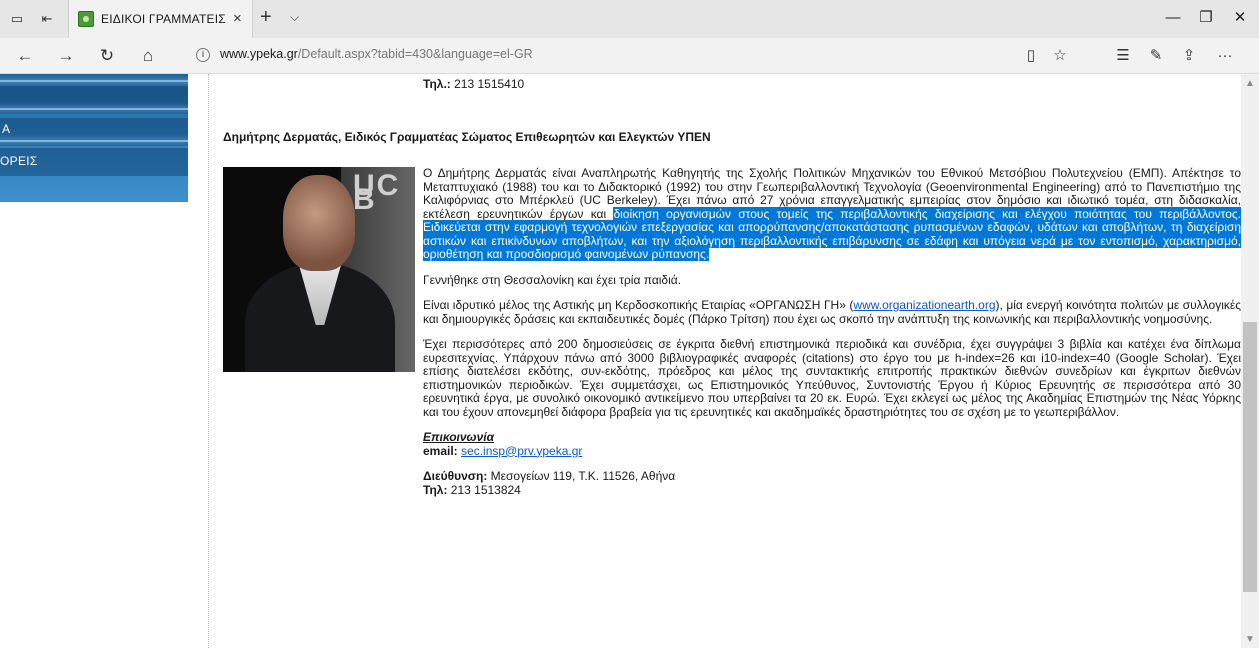 The image size is (1259, 648). Describe the element at coordinates (208, 361) in the screenshot. I see `column-divider` at that location.